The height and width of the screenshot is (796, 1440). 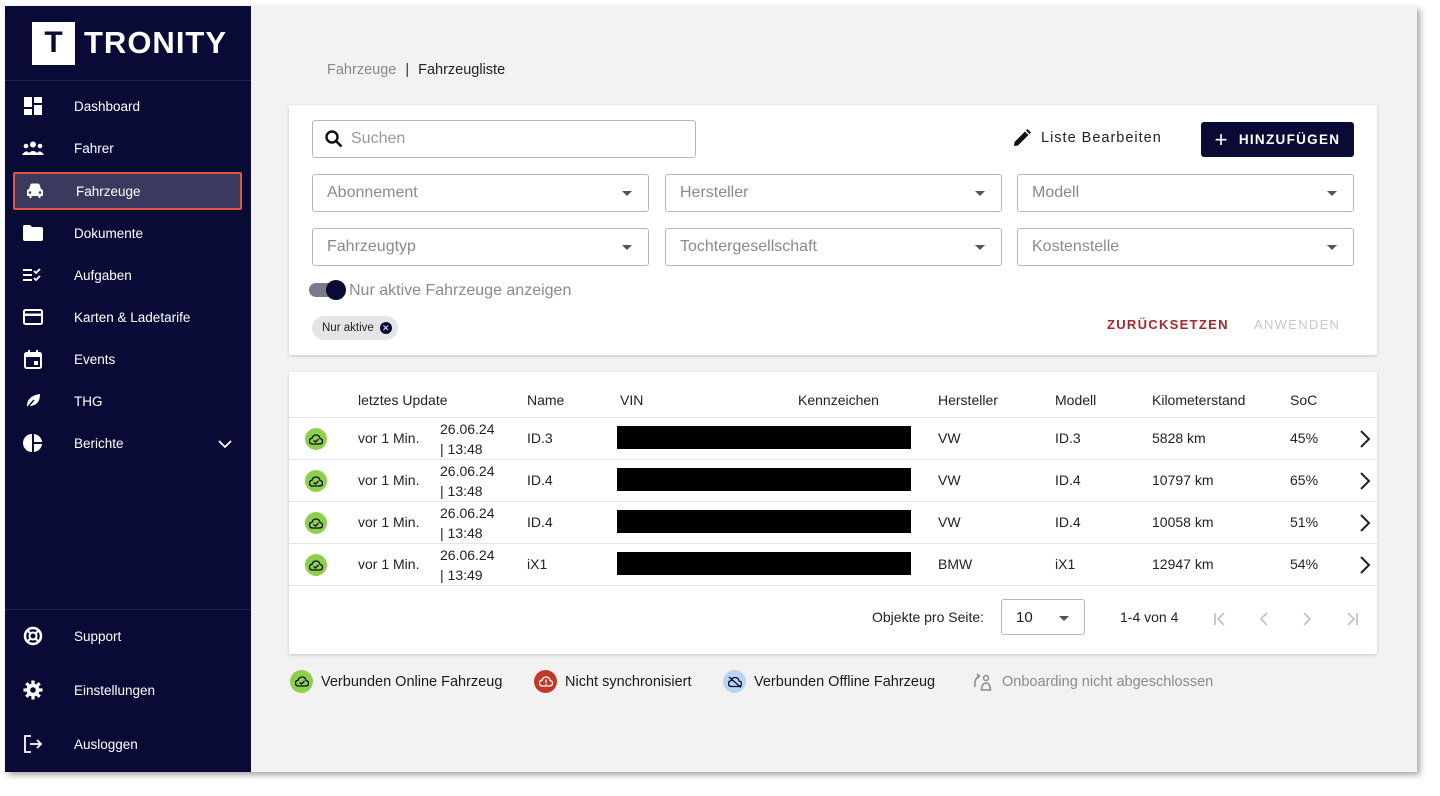 What do you see at coordinates (1068, 522) in the screenshot?
I see `vehicle-model: ID.4` at bounding box center [1068, 522].